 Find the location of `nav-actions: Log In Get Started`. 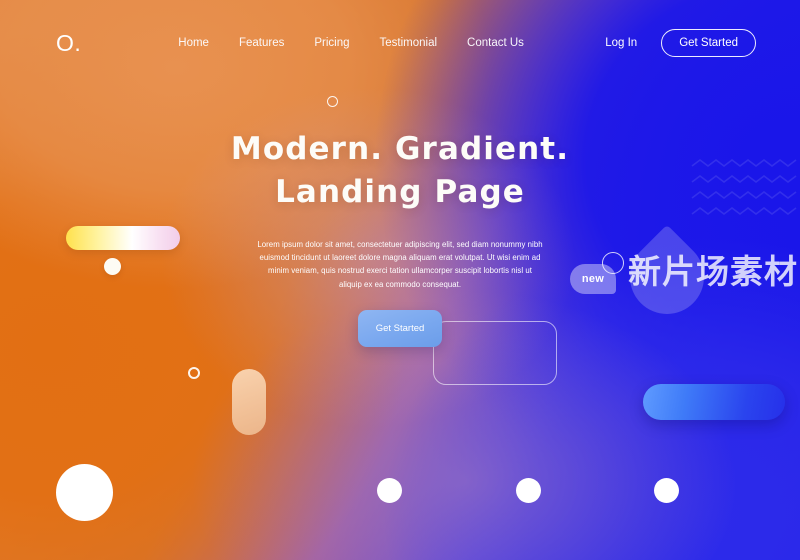

nav-actions: Log In Get Started is located at coordinates (680, 43).